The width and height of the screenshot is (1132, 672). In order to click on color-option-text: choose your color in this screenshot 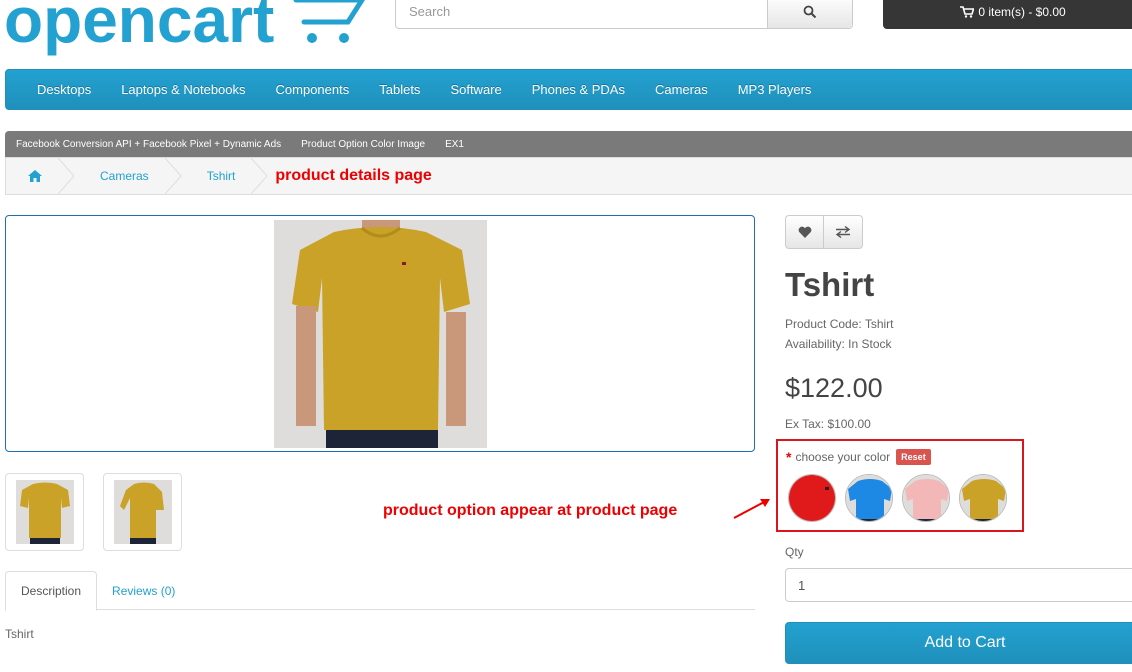, I will do `click(843, 457)`.